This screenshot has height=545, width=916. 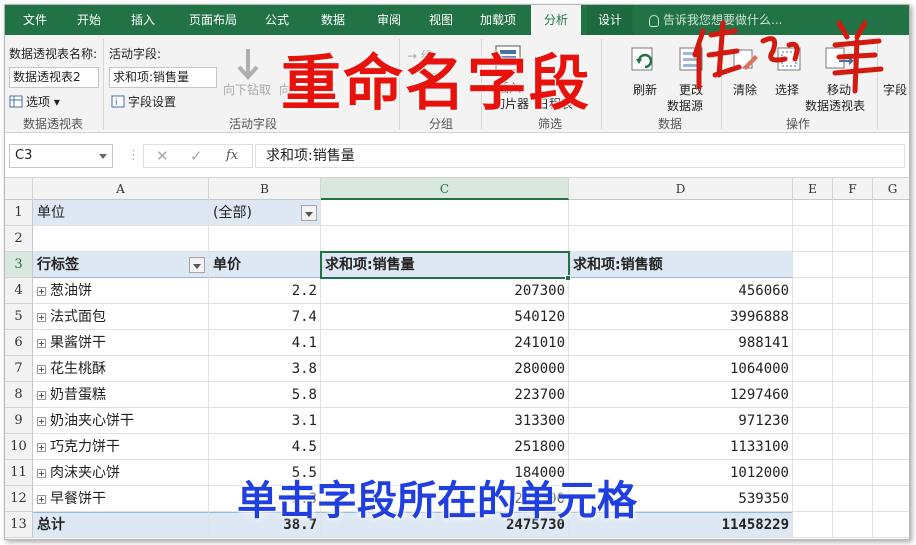 I want to click on tab-file: 文件, so click(x=35, y=20).